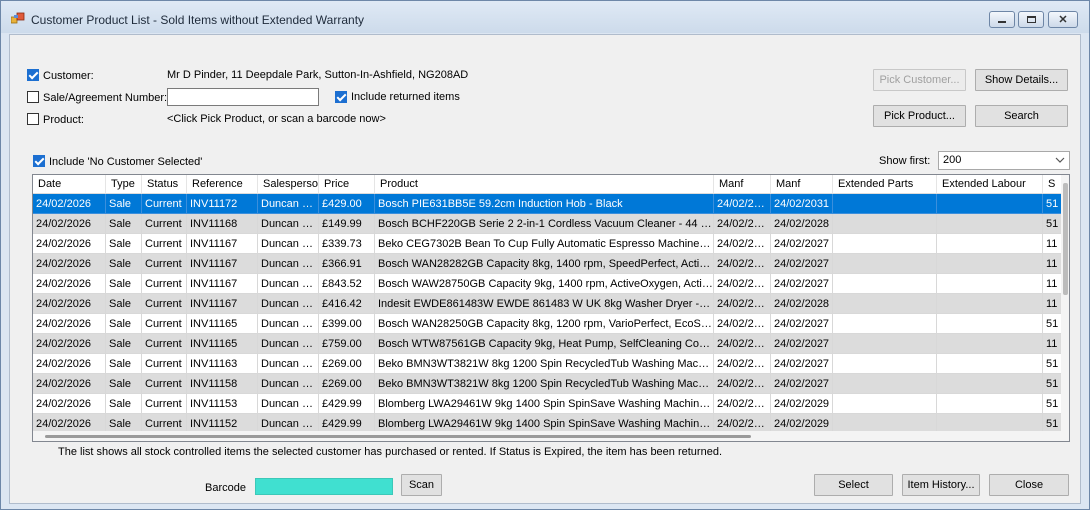 The image size is (1090, 510). I want to click on column-header-status: Status, so click(164, 184).